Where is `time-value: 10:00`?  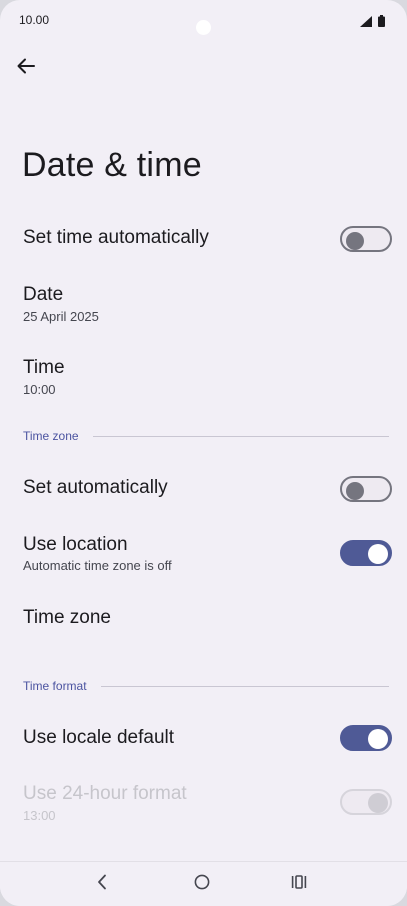 time-value: 10:00 is located at coordinates (39, 389).